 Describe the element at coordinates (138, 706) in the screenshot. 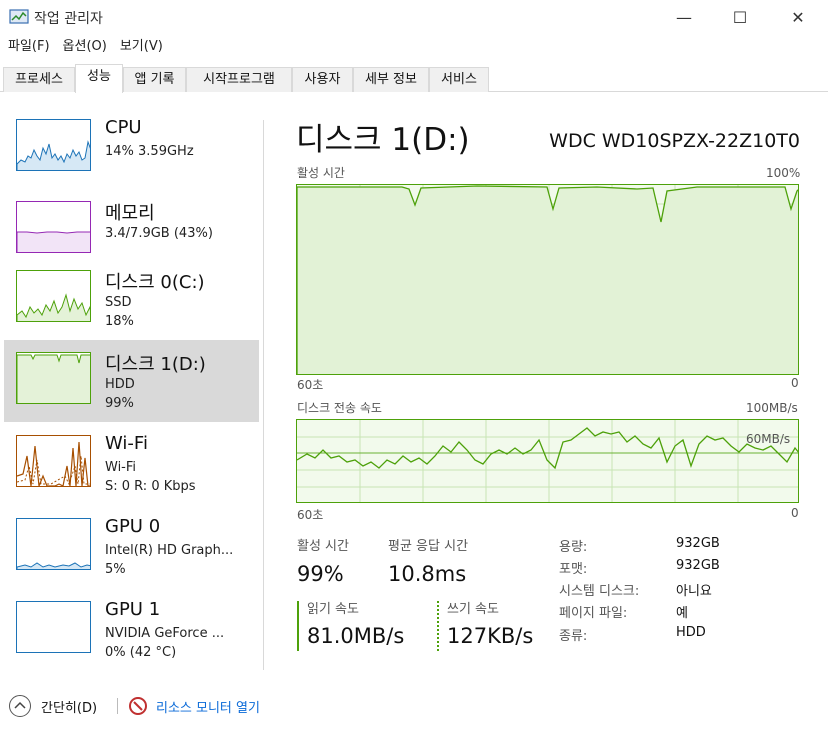

I see `resource-monitor-icon` at that location.